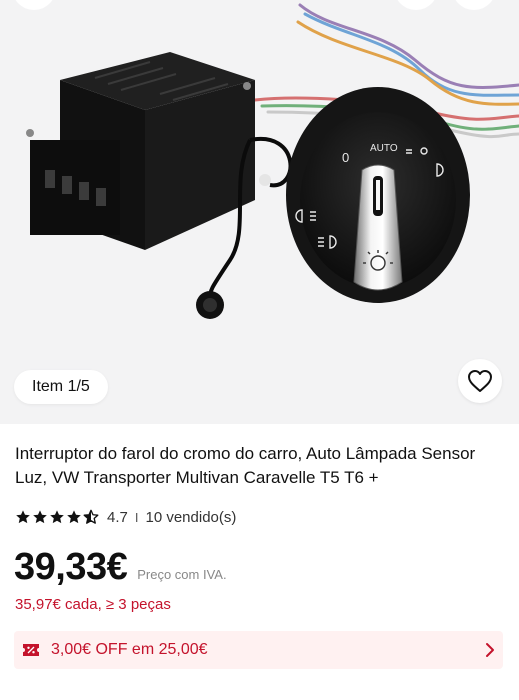 The image size is (519, 700). Describe the element at coordinates (182, 574) in the screenshot. I see `price-tax-note: Preço com IVA.` at that location.